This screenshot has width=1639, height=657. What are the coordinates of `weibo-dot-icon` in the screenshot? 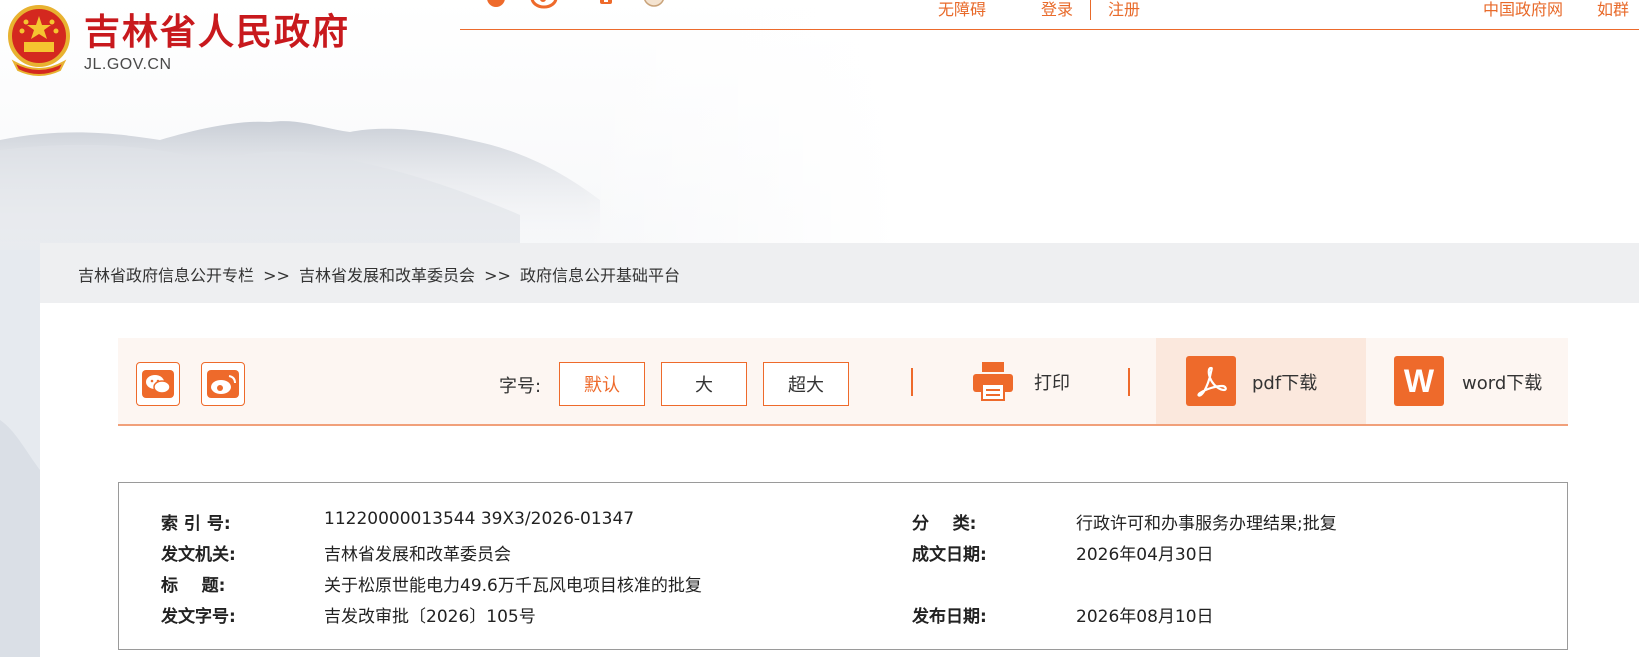 It's located at (496, 7).